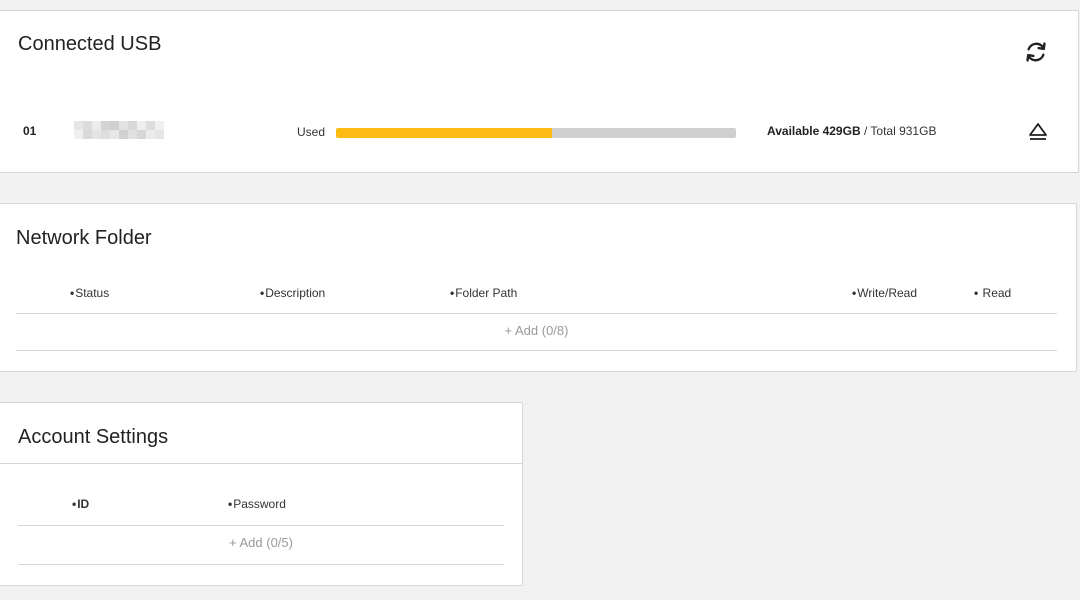 Image resolution: width=1080 pixels, height=600 pixels. I want to click on connected-usb-title: Connected USB, so click(90, 44).